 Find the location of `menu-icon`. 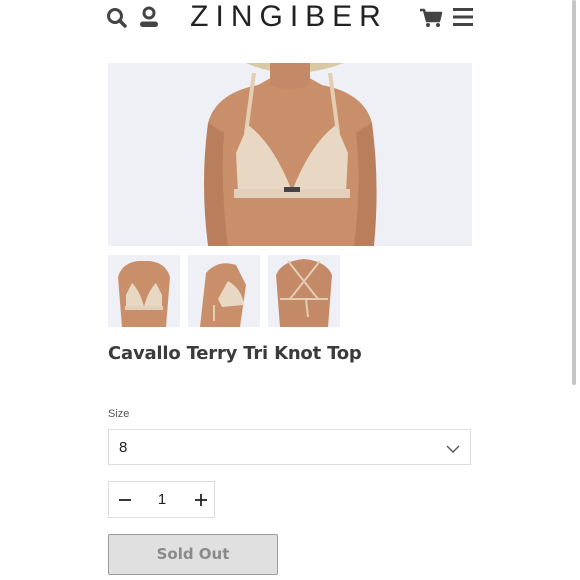

menu-icon is located at coordinates (463, 17).